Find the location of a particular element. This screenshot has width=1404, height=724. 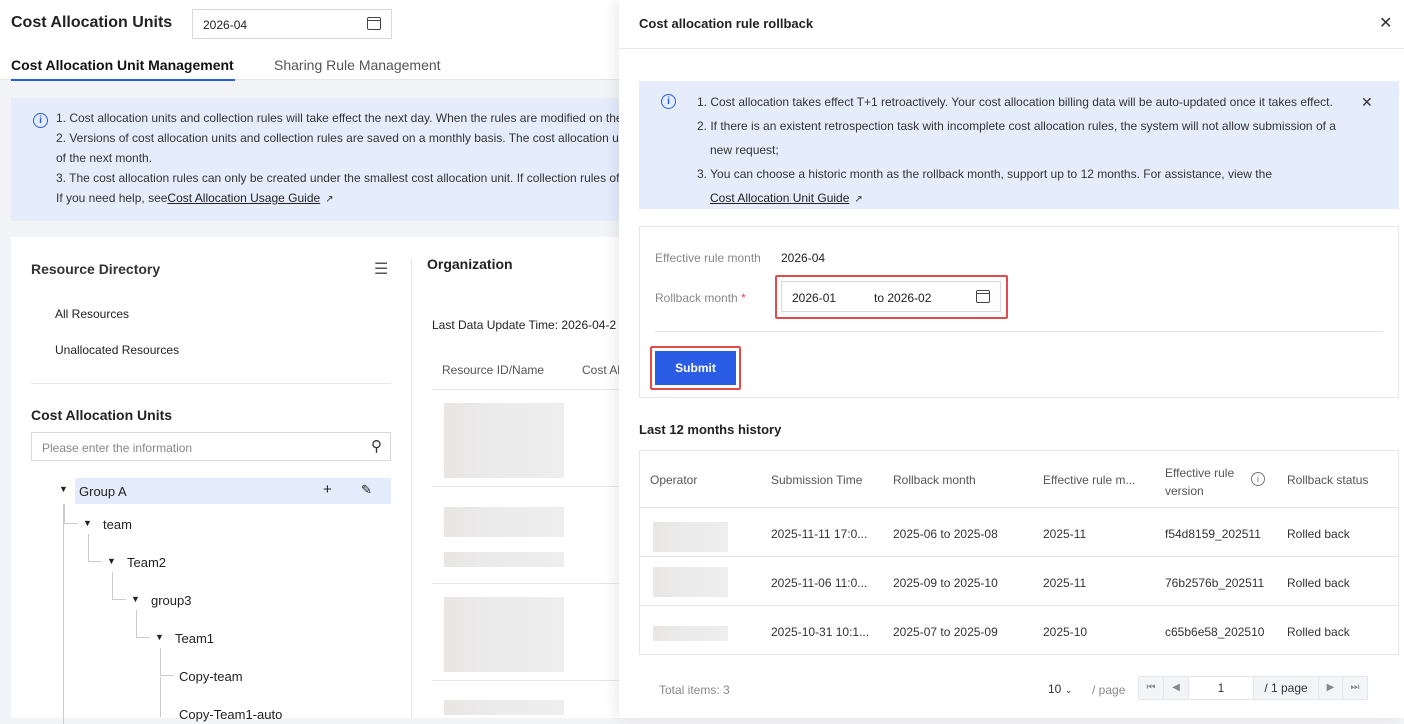

close-icon: ✕ is located at coordinates (1385, 23).